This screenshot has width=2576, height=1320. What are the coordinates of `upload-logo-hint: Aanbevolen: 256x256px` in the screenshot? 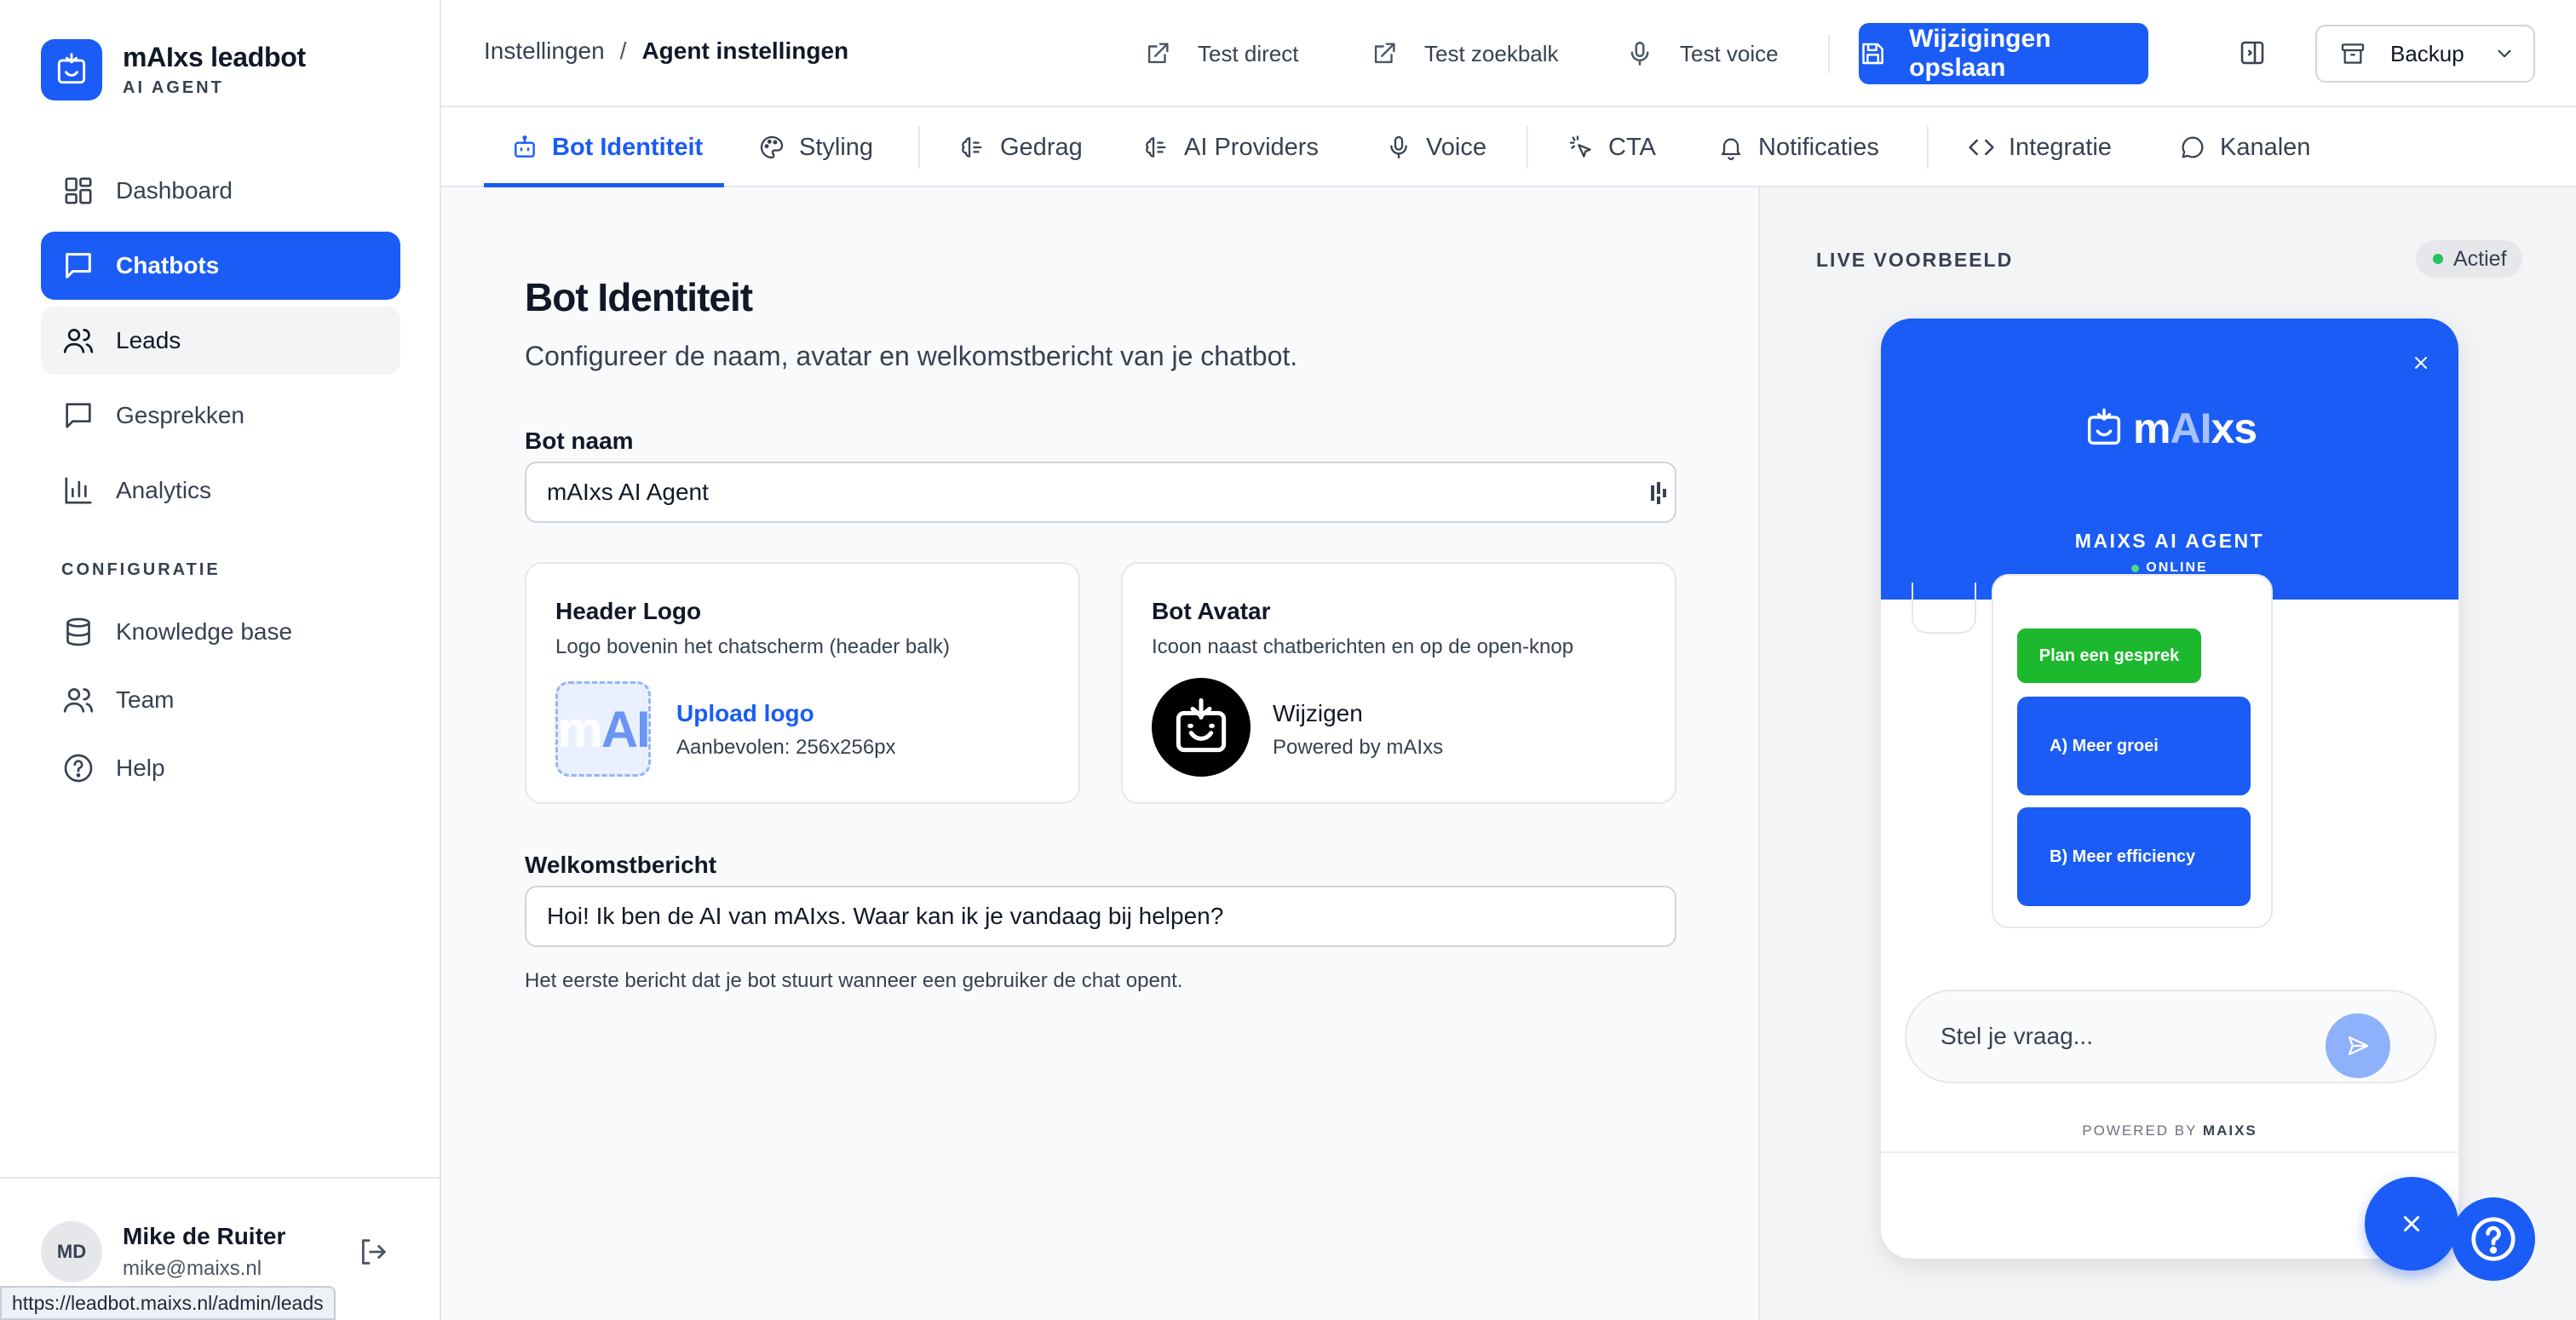 It's located at (786, 747).